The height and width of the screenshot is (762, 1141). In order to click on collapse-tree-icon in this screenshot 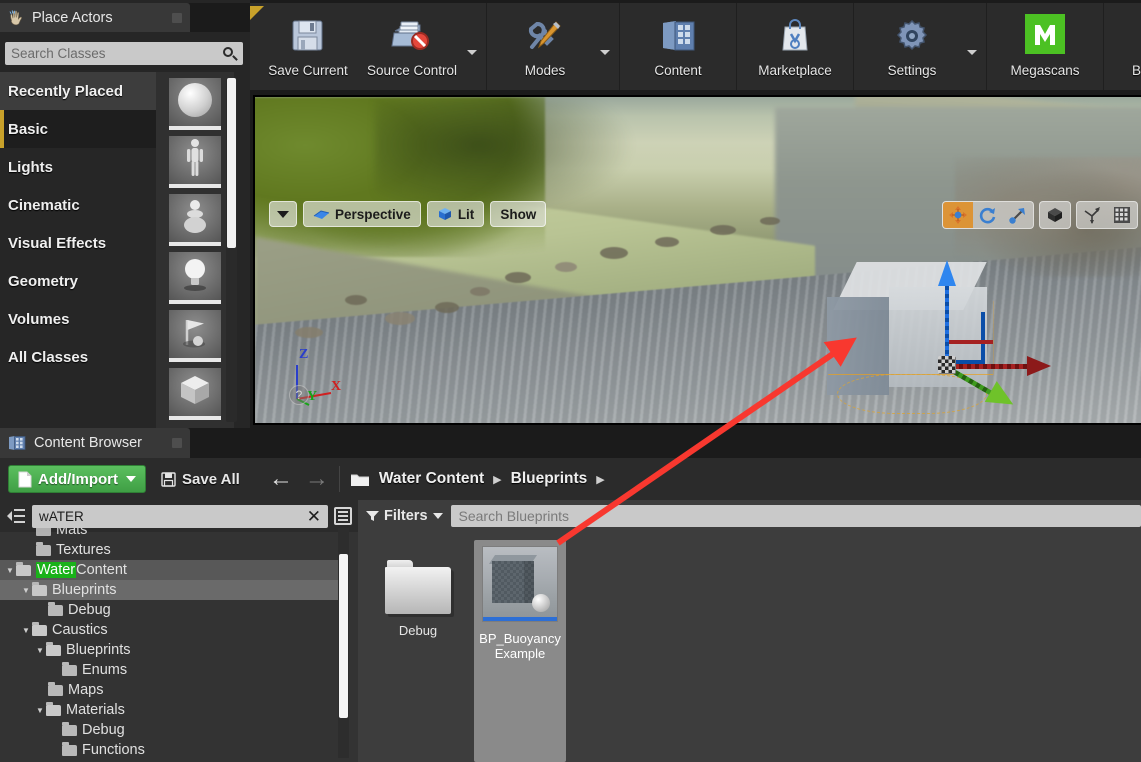, I will do `click(16, 516)`.